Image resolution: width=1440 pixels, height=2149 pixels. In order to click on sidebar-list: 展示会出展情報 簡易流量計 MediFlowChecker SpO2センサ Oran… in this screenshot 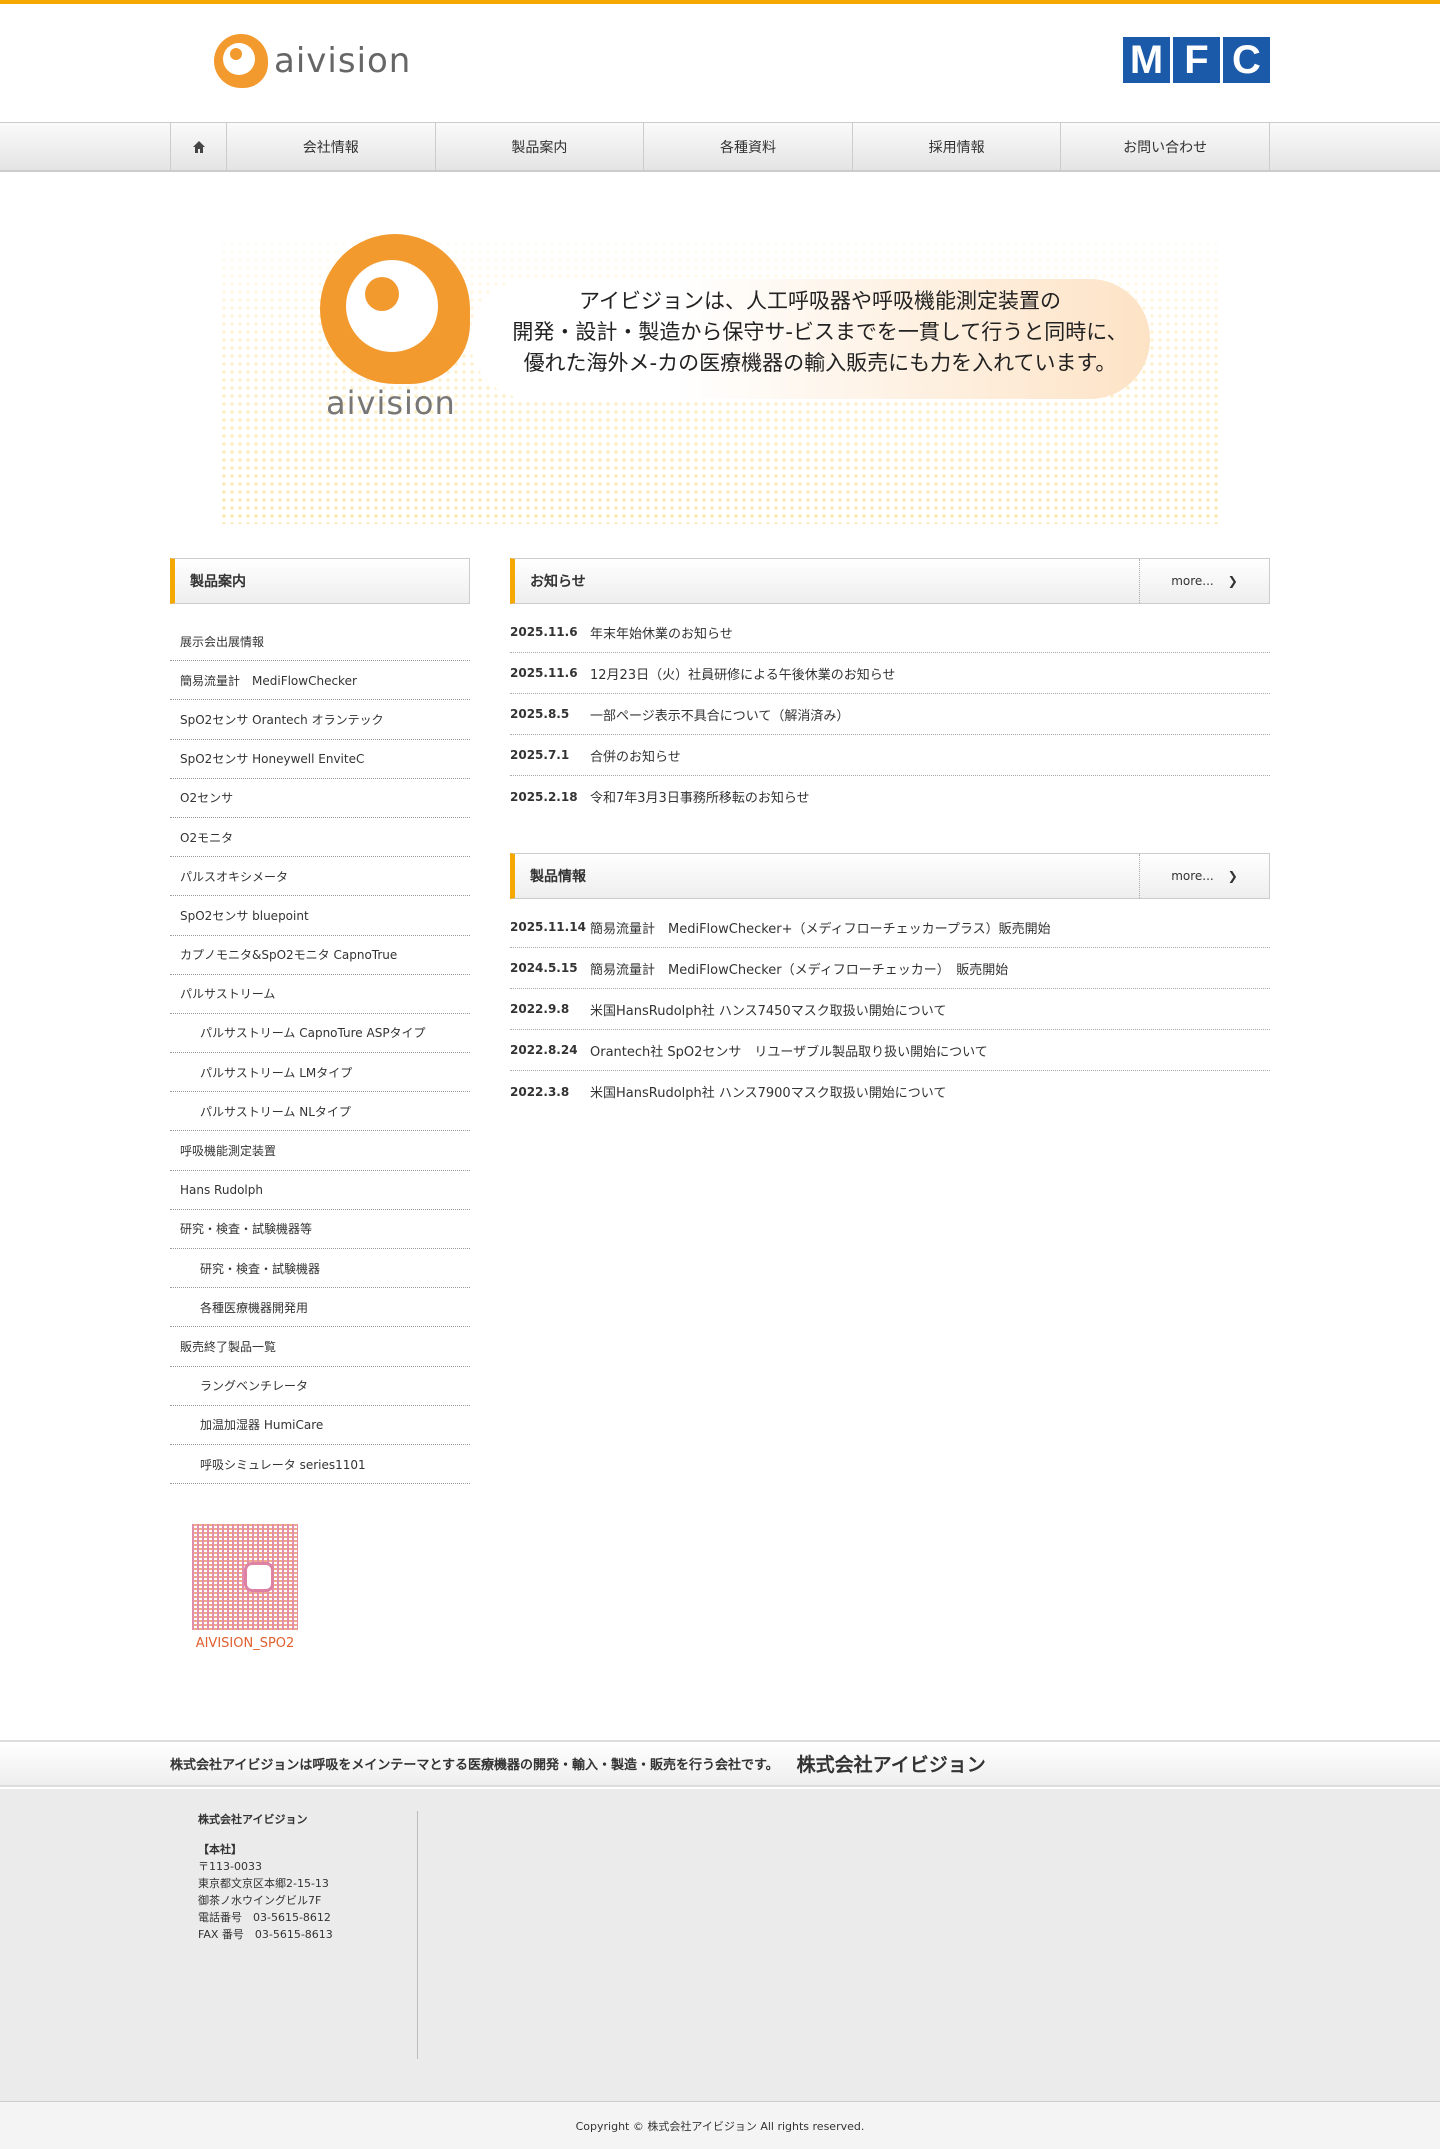, I will do `click(320, 1053)`.